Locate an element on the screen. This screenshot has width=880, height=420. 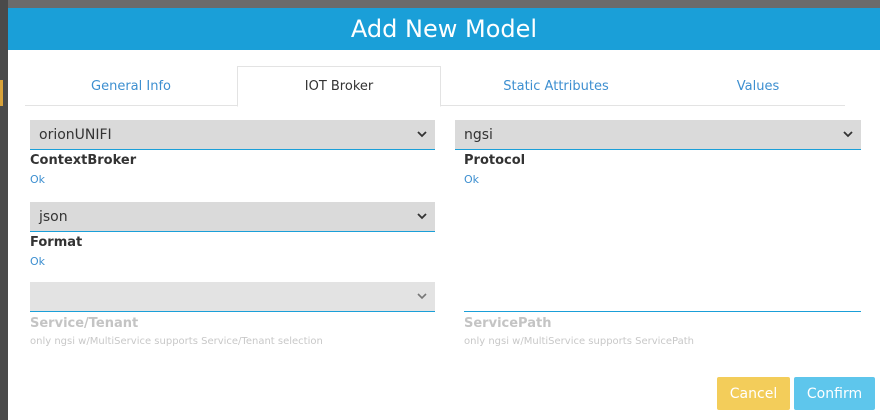
service-path-label: ServicePath is located at coordinates (508, 323).